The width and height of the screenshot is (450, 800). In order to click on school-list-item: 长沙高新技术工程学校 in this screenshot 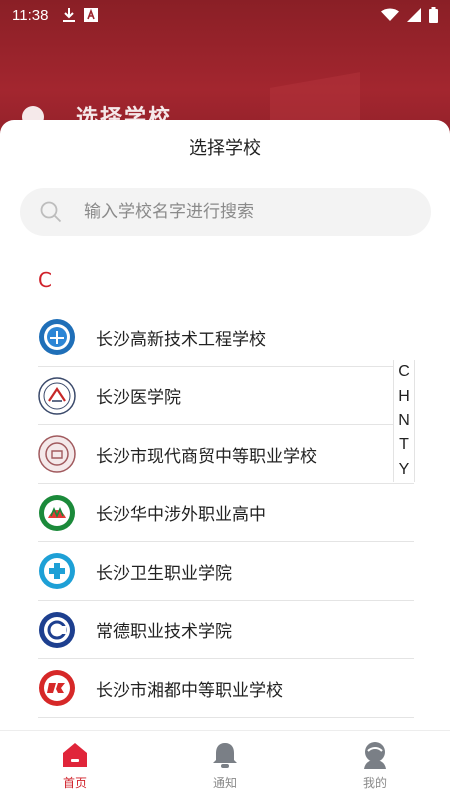, I will do `click(225, 337)`.